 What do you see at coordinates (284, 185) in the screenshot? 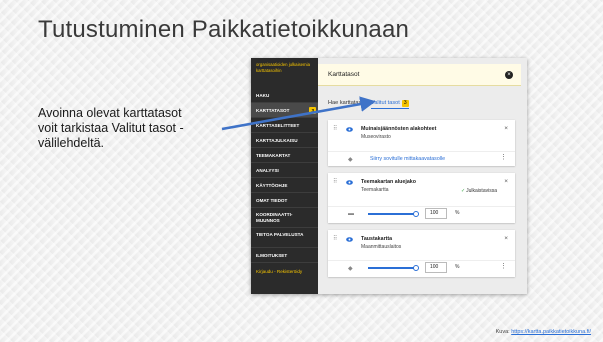
I see `nav-item-kayttoohje: KÄYTTÖOHJE` at bounding box center [284, 185].